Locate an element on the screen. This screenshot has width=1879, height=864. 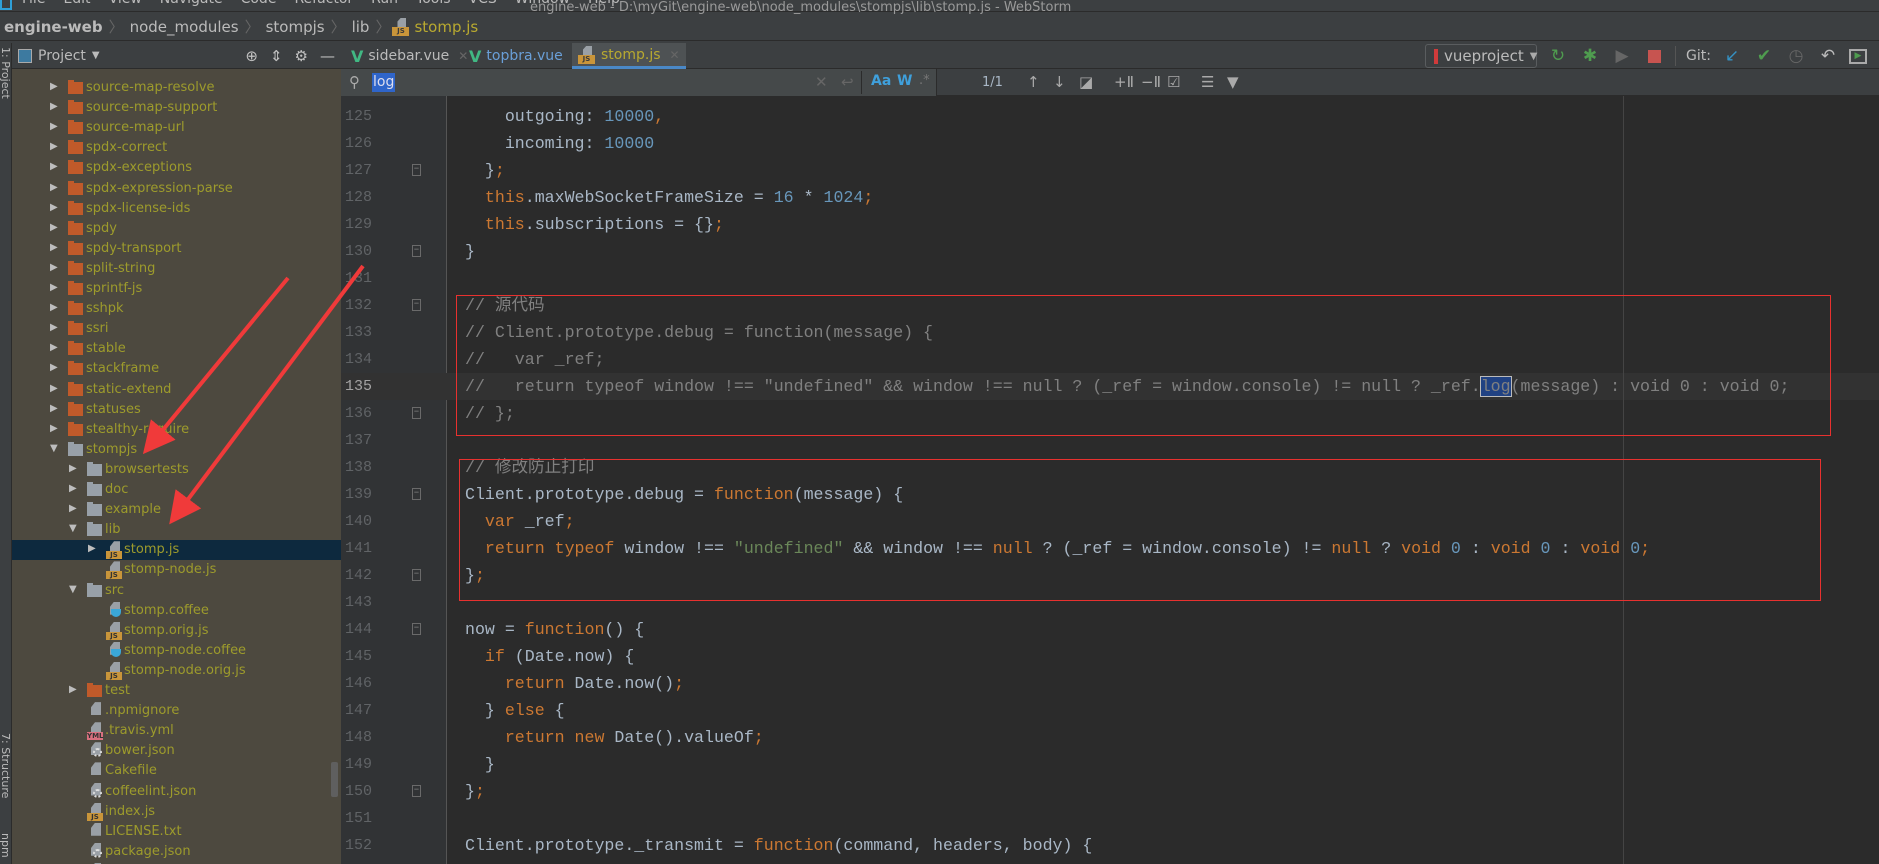
hide-icon: — is located at coordinates (327, 56).